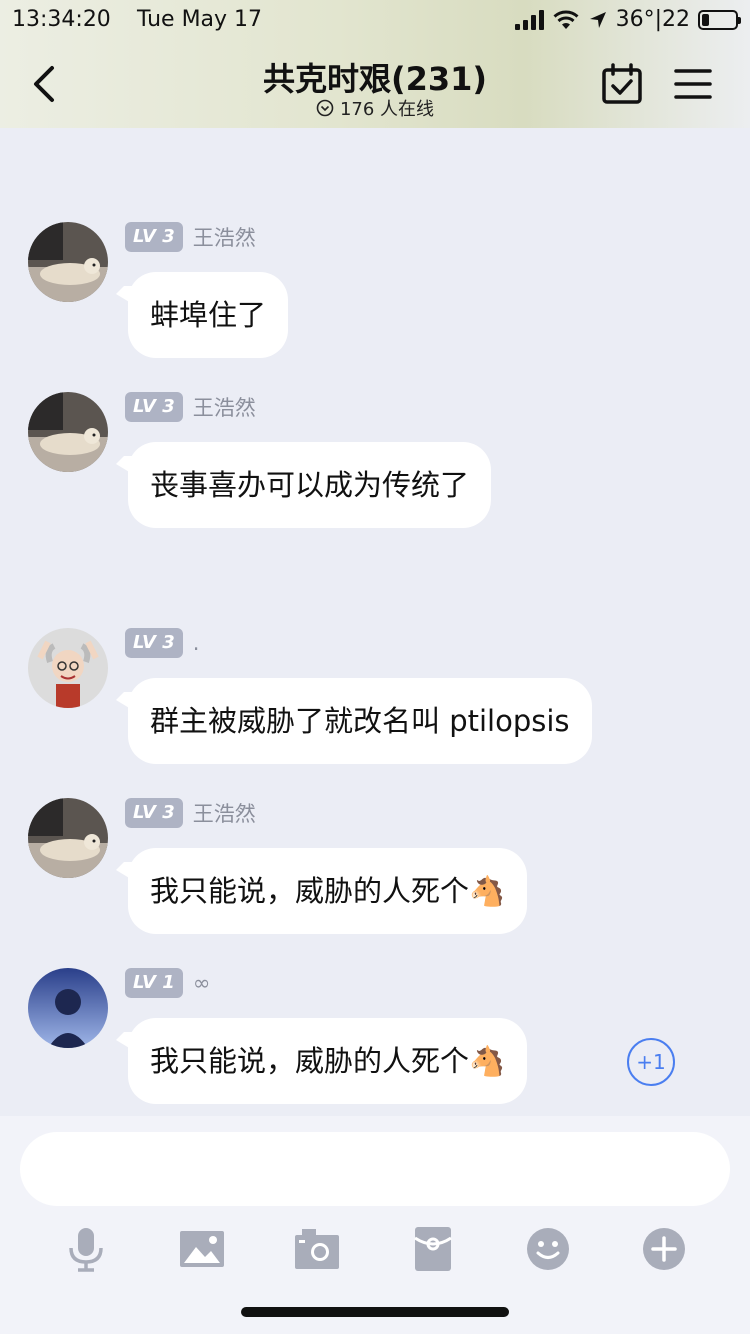 This screenshot has width=750, height=1334. What do you see at coordinates (375, 20) in the screenshot?
I see `status-bar: 13:34:20 Tue May 17 36°|22` at bounding box center [375, 20].